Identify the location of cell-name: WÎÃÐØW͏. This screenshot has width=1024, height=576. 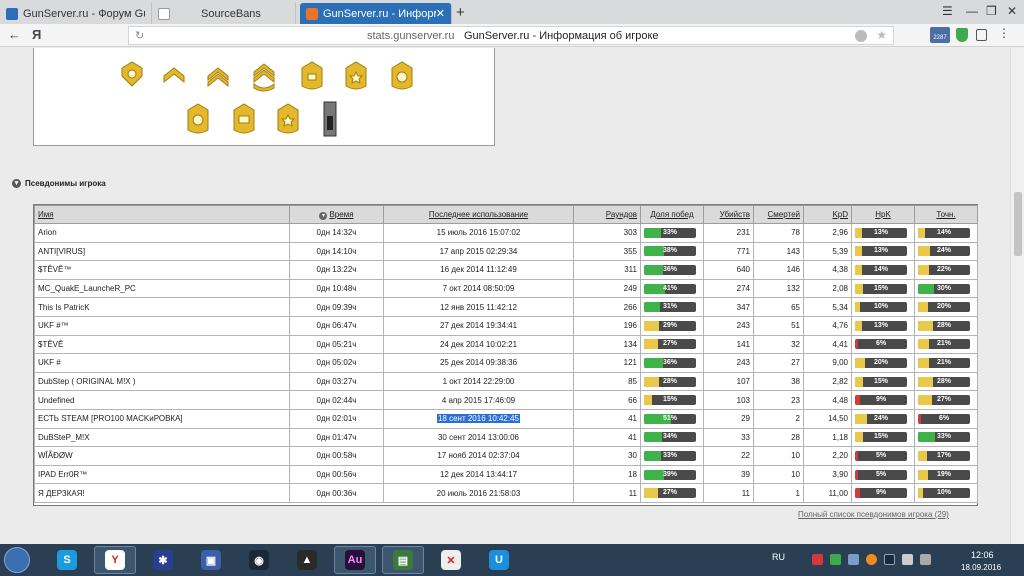
(162, 456).